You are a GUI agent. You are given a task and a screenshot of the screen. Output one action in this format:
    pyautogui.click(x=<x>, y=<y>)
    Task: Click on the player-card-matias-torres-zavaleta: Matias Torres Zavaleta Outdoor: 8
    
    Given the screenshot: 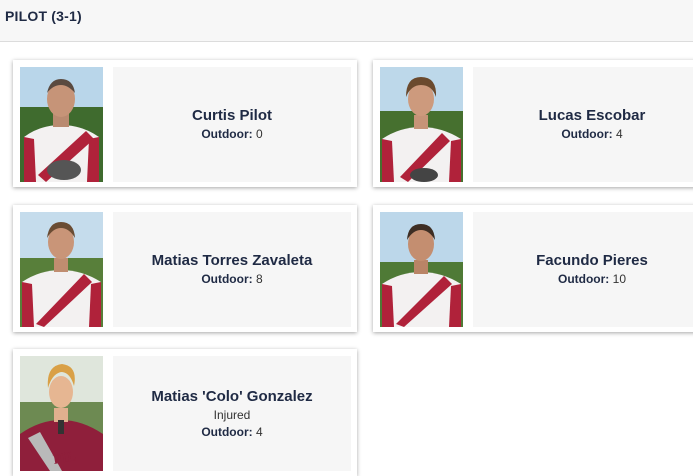 What is the action you would take?
    pyautogui.click(x=185, y=268)
    